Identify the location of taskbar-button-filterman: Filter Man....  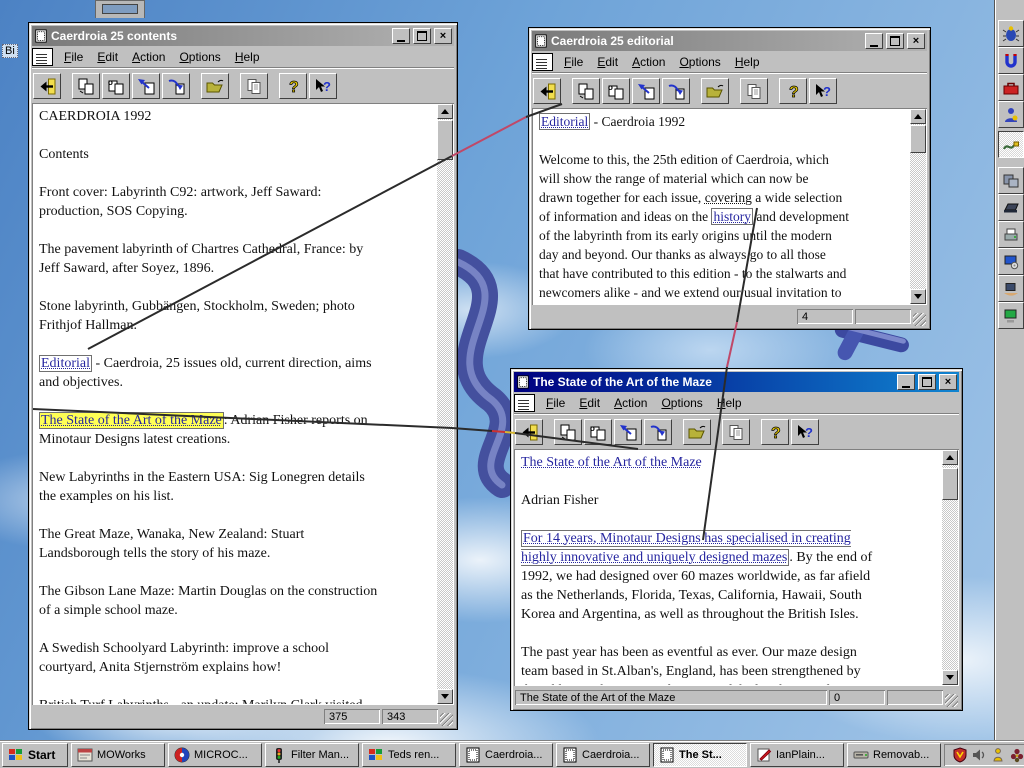
(312, 755).